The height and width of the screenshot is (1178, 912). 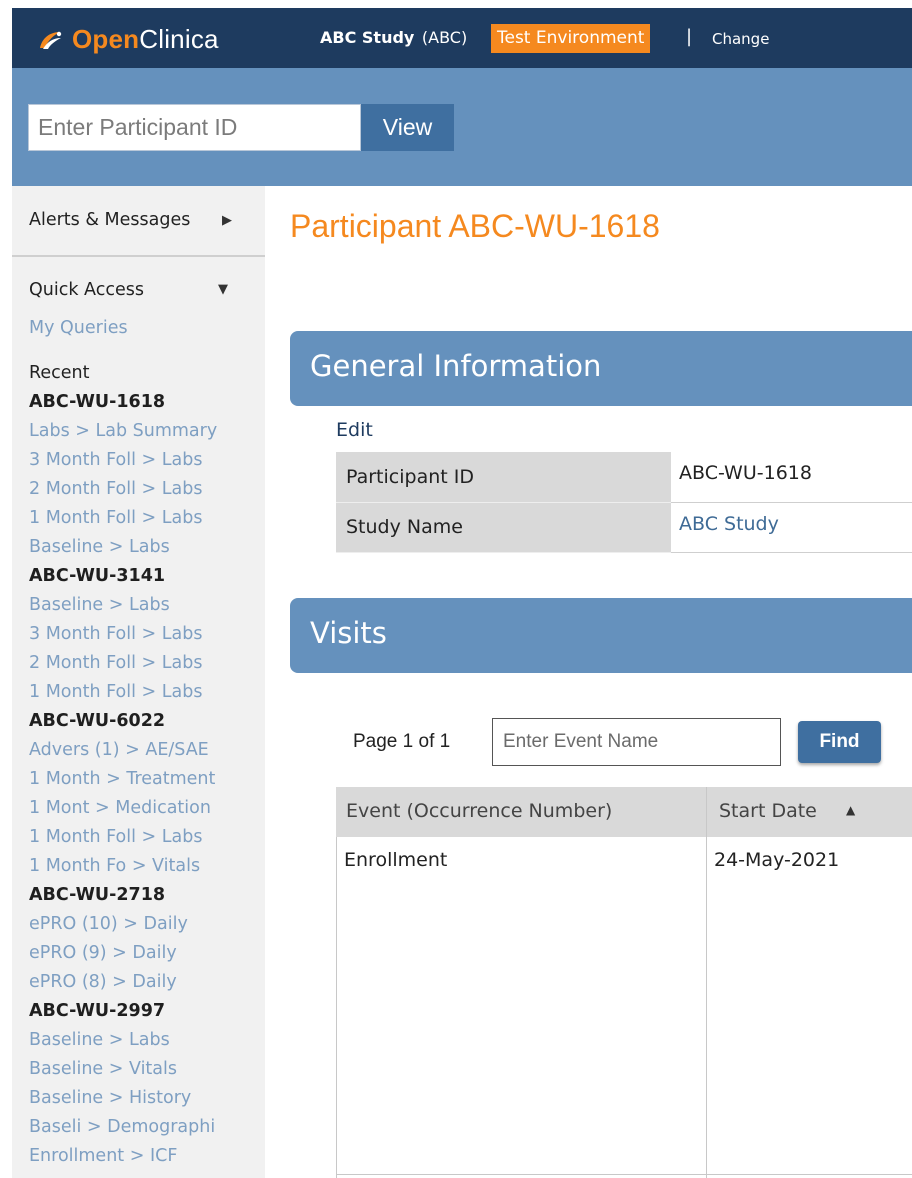 I want to click on page-title: Participant ABC-WU-1618, so click(x=475, y=226).